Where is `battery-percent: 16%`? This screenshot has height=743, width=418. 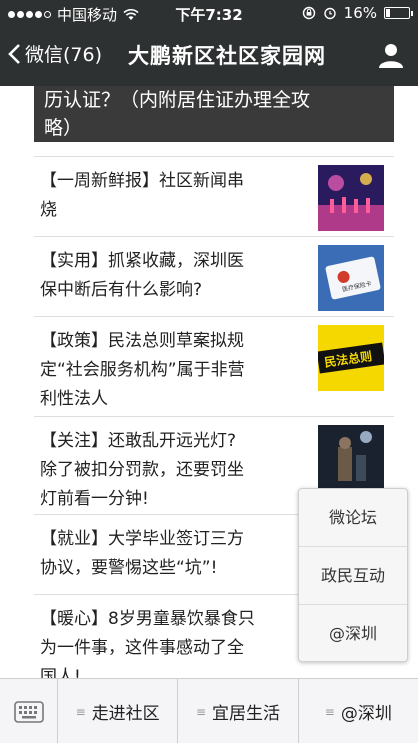
battery-percent: 16% is located at coordinates (360, 13).